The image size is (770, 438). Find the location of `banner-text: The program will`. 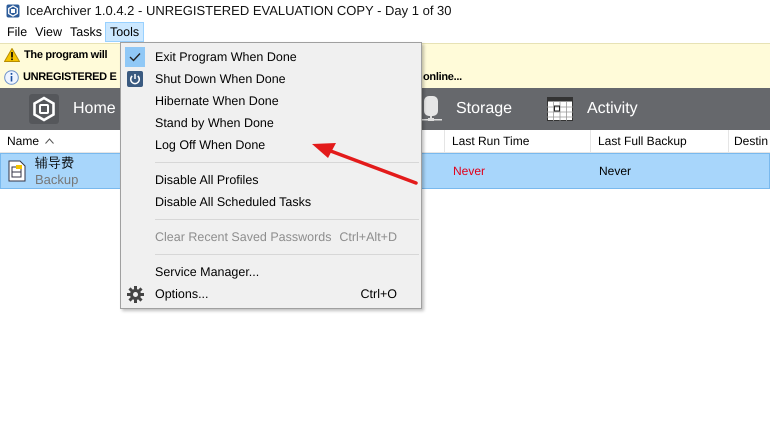

banner-text: The program will is located at coordinates (66, 55).